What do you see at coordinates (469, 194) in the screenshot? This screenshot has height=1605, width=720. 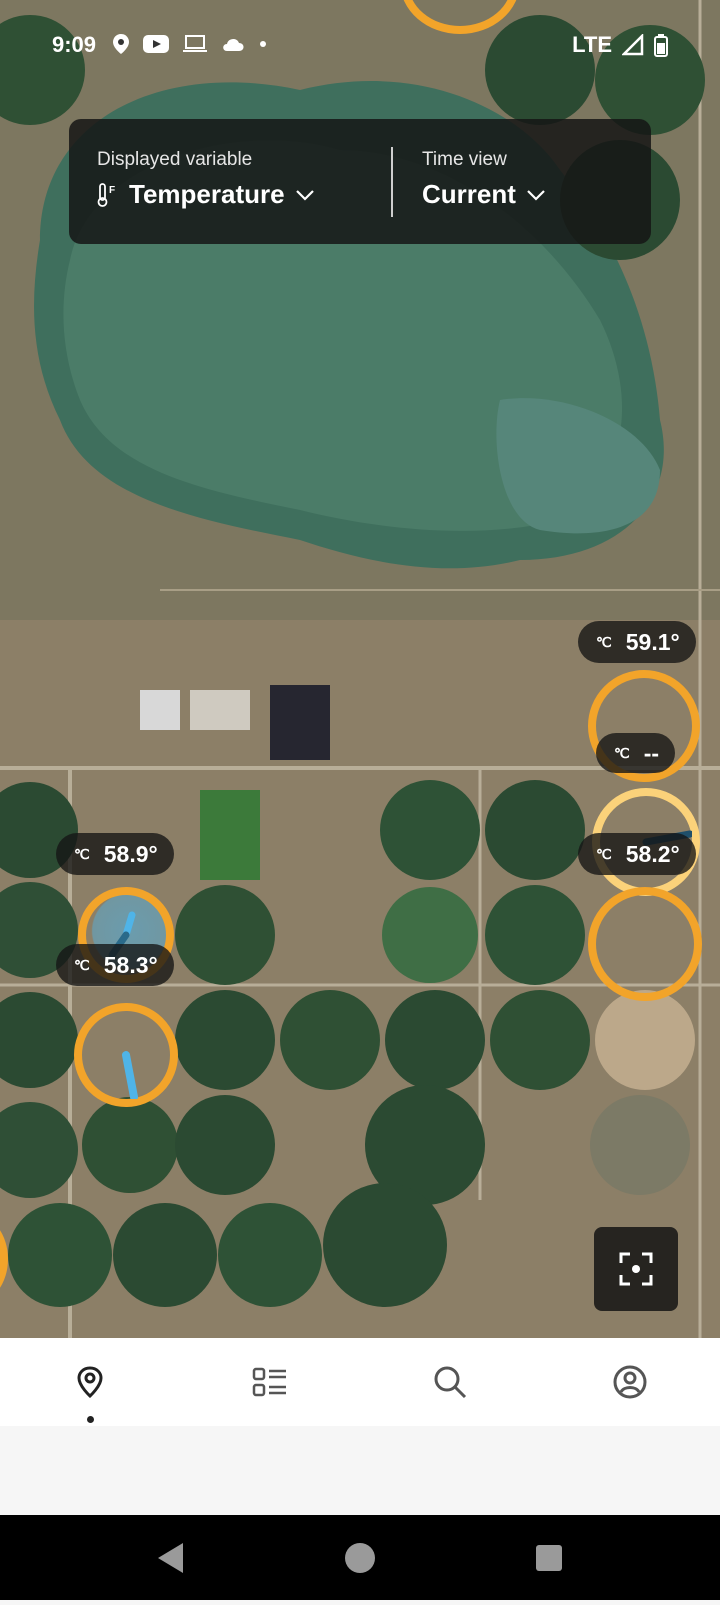 I see `time-view-value: Current` at bounding box center [469, 194].